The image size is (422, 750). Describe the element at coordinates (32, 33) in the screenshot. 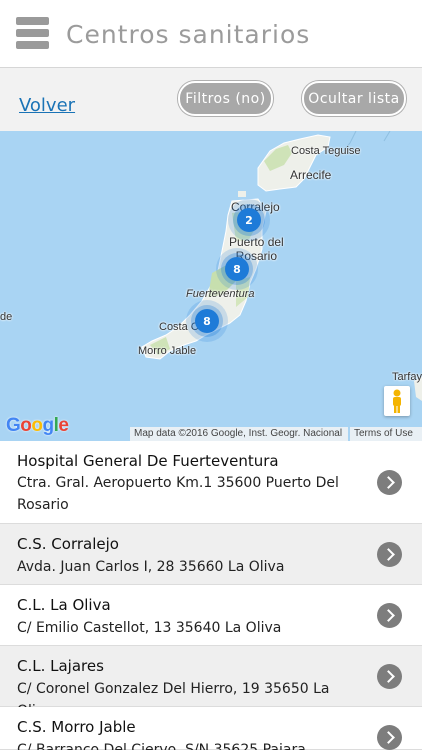

I see `hamburger-menu-icon` at that location.